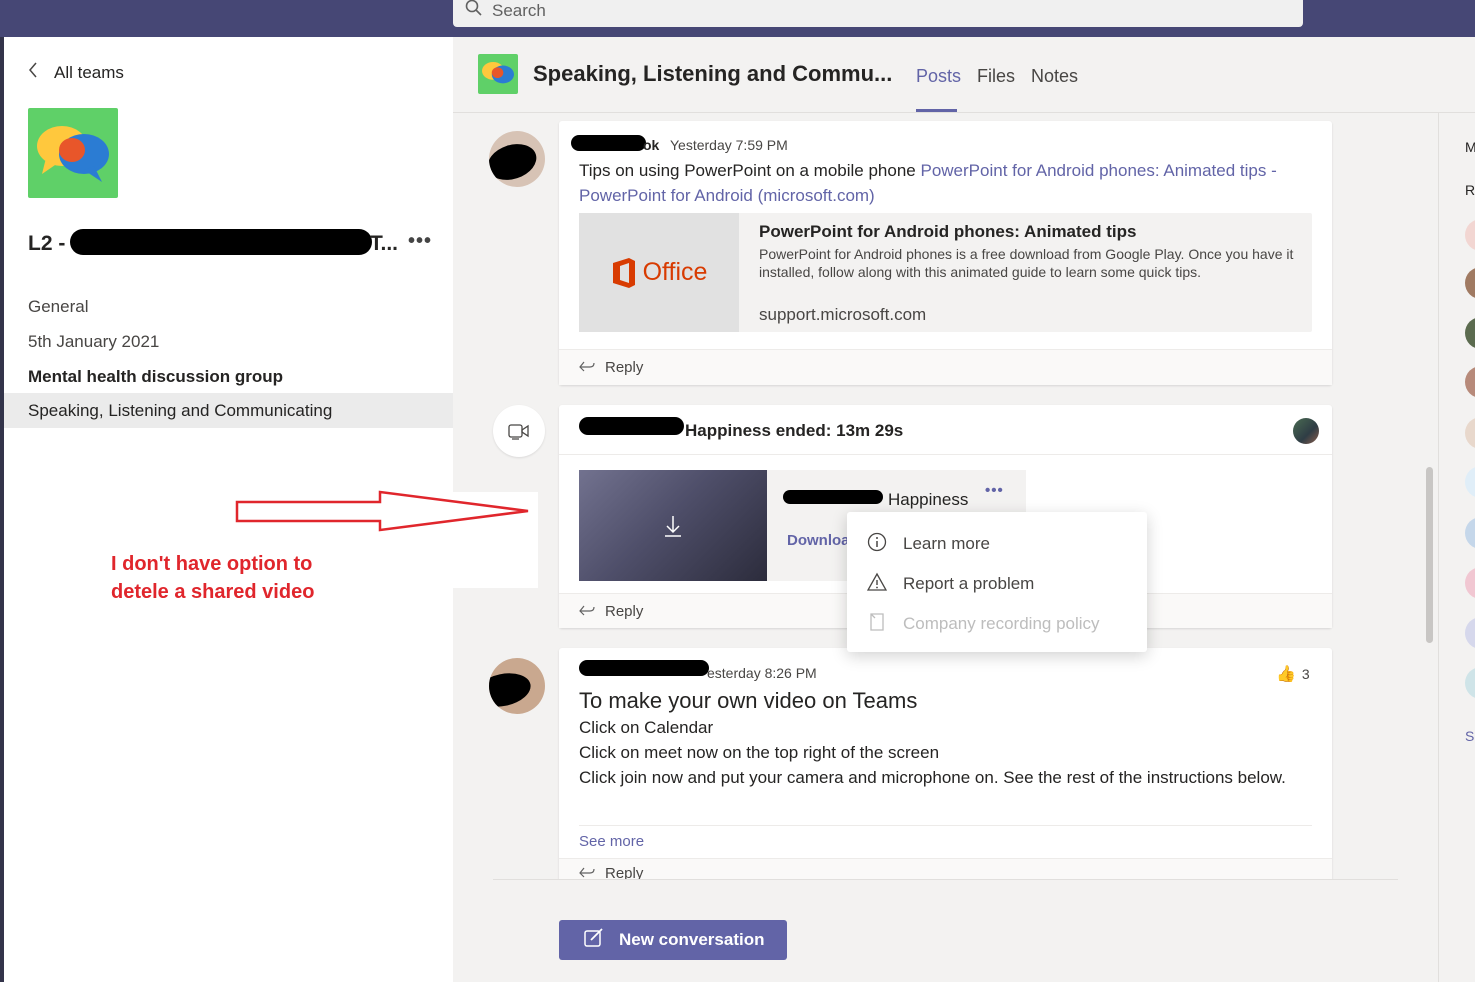  I want to click on meeting-icon-avatar, so click(519, 431).